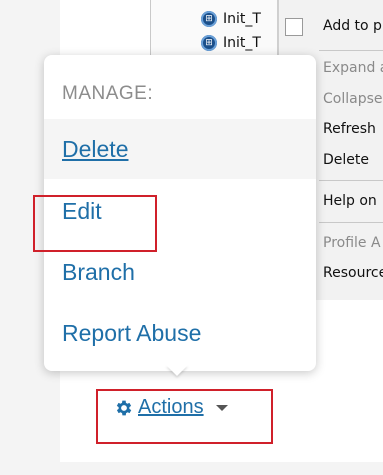  I want to click on context-menu-item: Collapse, so click(353, 99).